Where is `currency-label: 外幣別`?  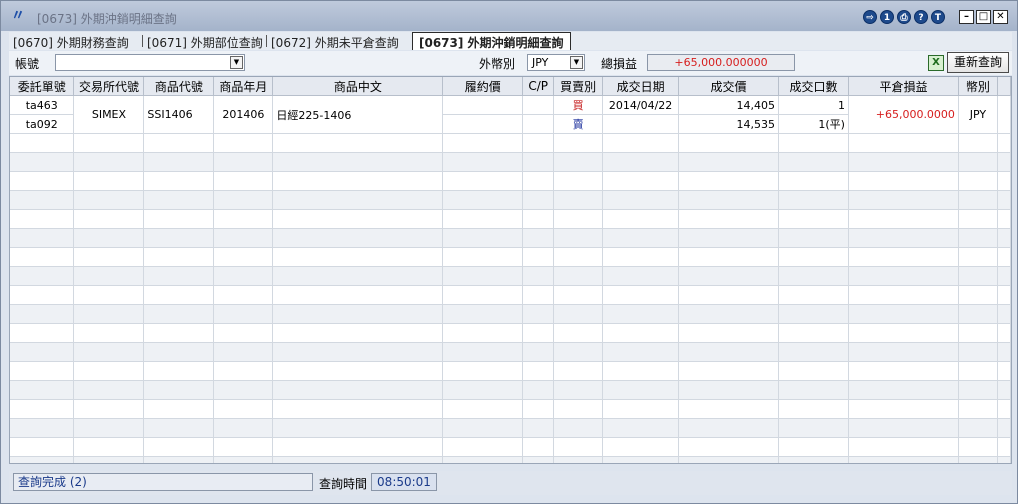
currency-label: 外幣別 is located at coordinates (497, 64).